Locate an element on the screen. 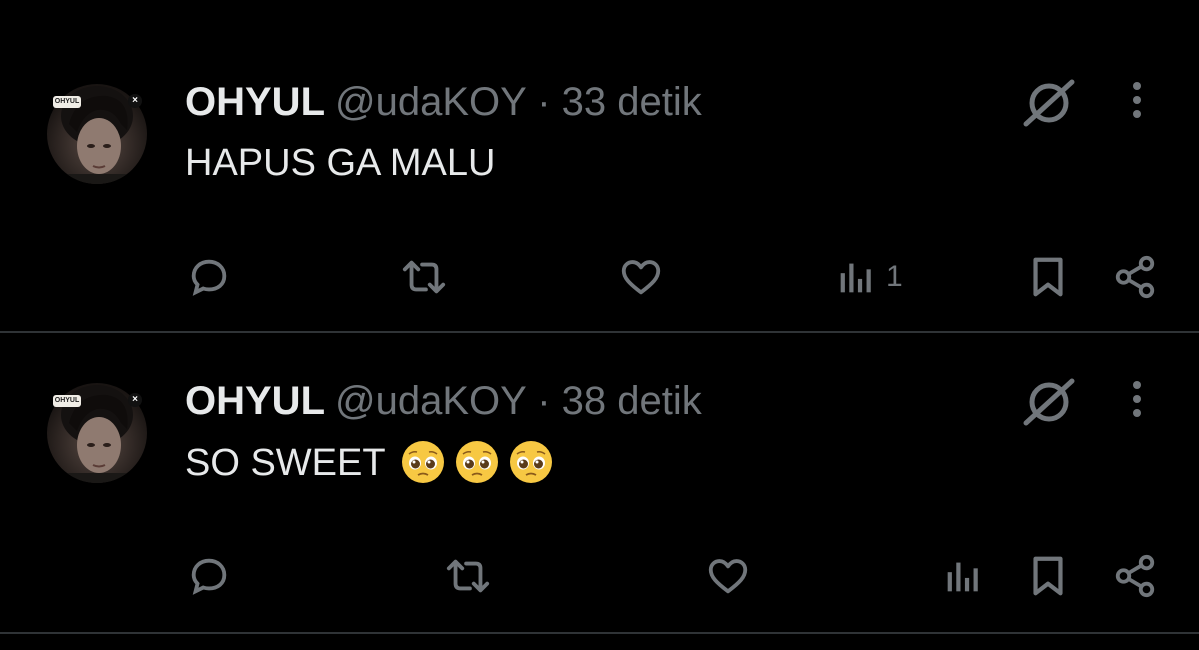 Image resolution: width=1199 pixels, height=650 pixels. tweet-text: HAPUS GA MALU is located at coordinates (340, 163).